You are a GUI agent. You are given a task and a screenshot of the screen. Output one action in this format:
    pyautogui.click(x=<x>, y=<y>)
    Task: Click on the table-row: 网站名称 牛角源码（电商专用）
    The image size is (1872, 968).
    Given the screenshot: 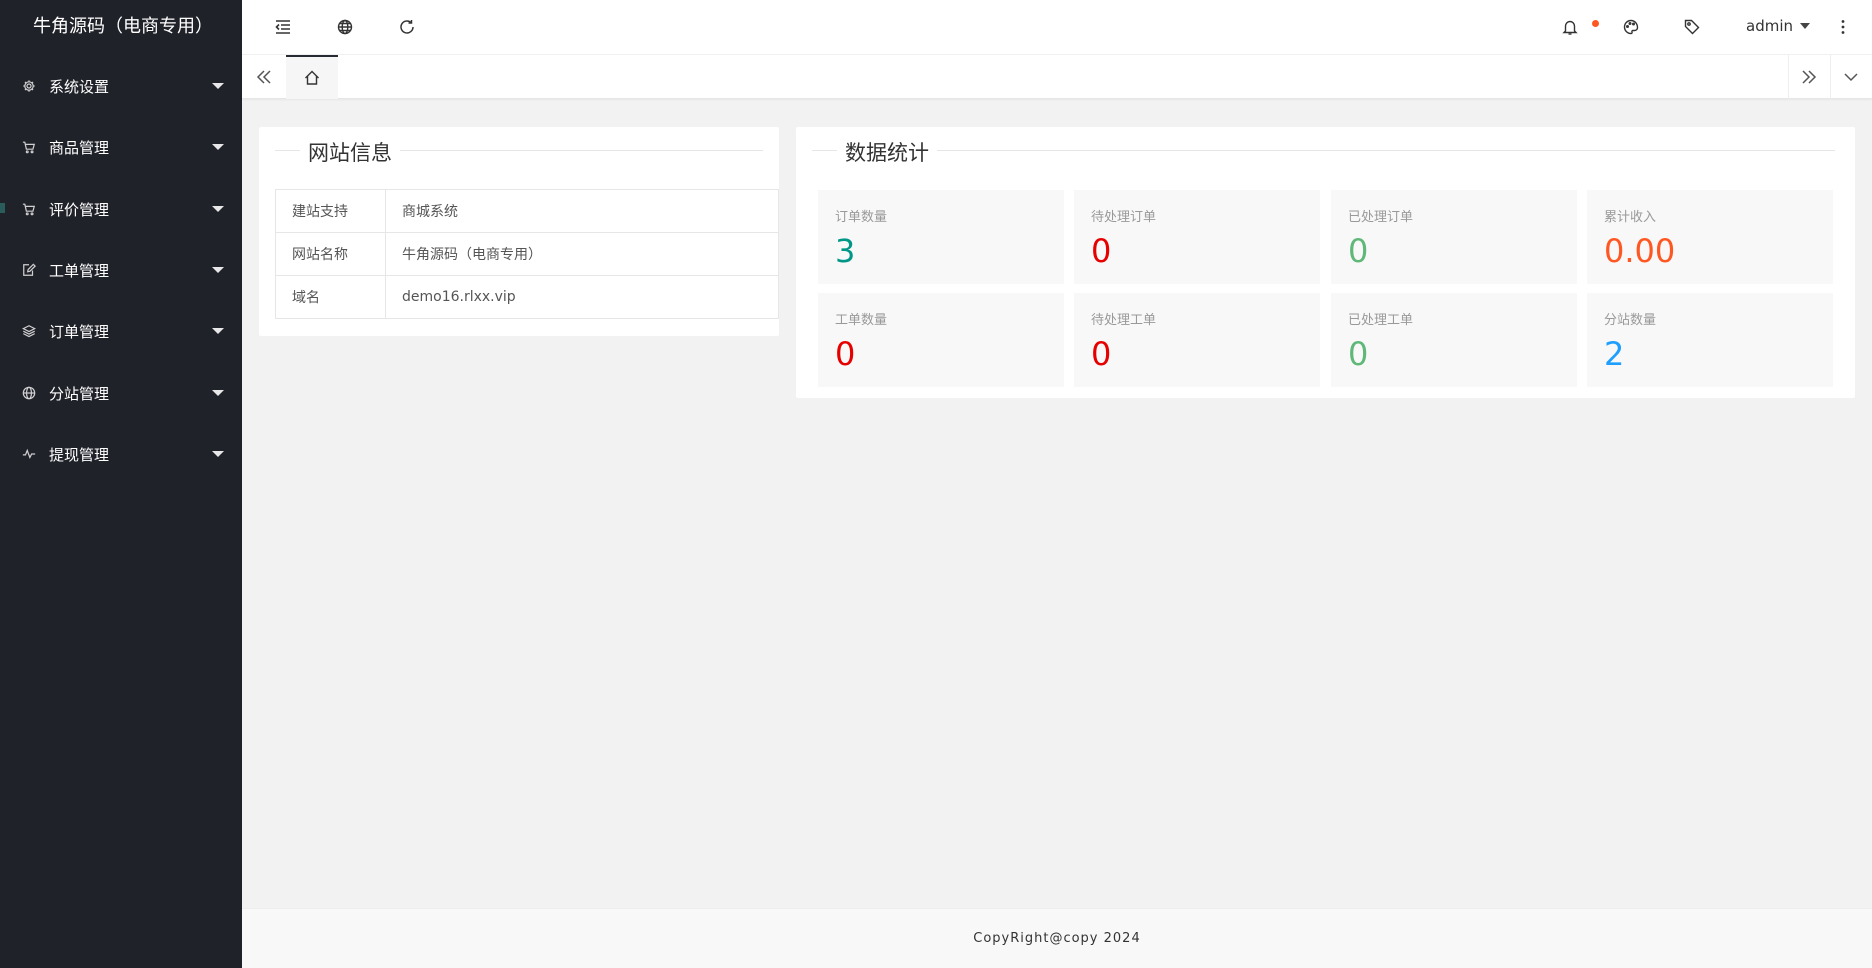 What is the action you would take?
    pyautogui.click(x=527, y=254)
    